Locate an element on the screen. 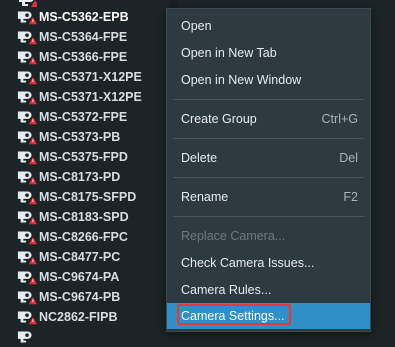 The height and width of the screenshot is (347, 395). tree-item-camera: MS-C8266-FPC is located at coordinates (85, 237).